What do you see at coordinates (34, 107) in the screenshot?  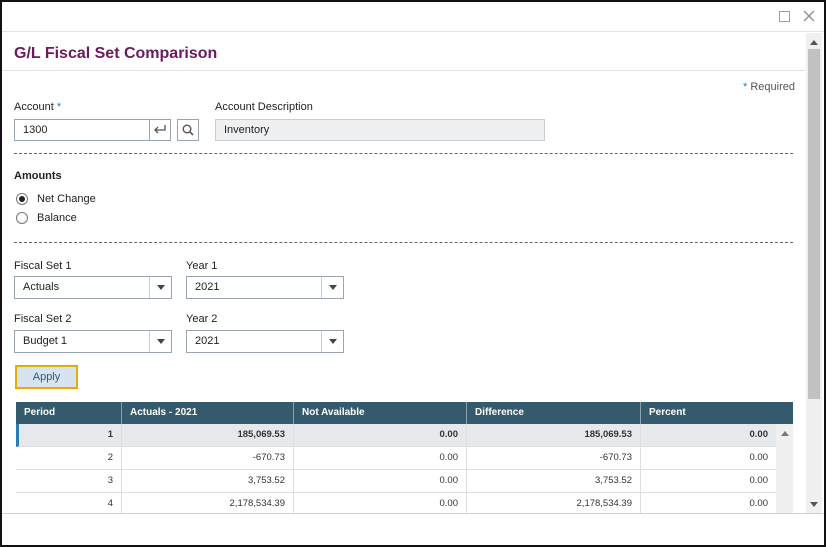 I see `account-label-text: Account` at bounding box center [34, 107].